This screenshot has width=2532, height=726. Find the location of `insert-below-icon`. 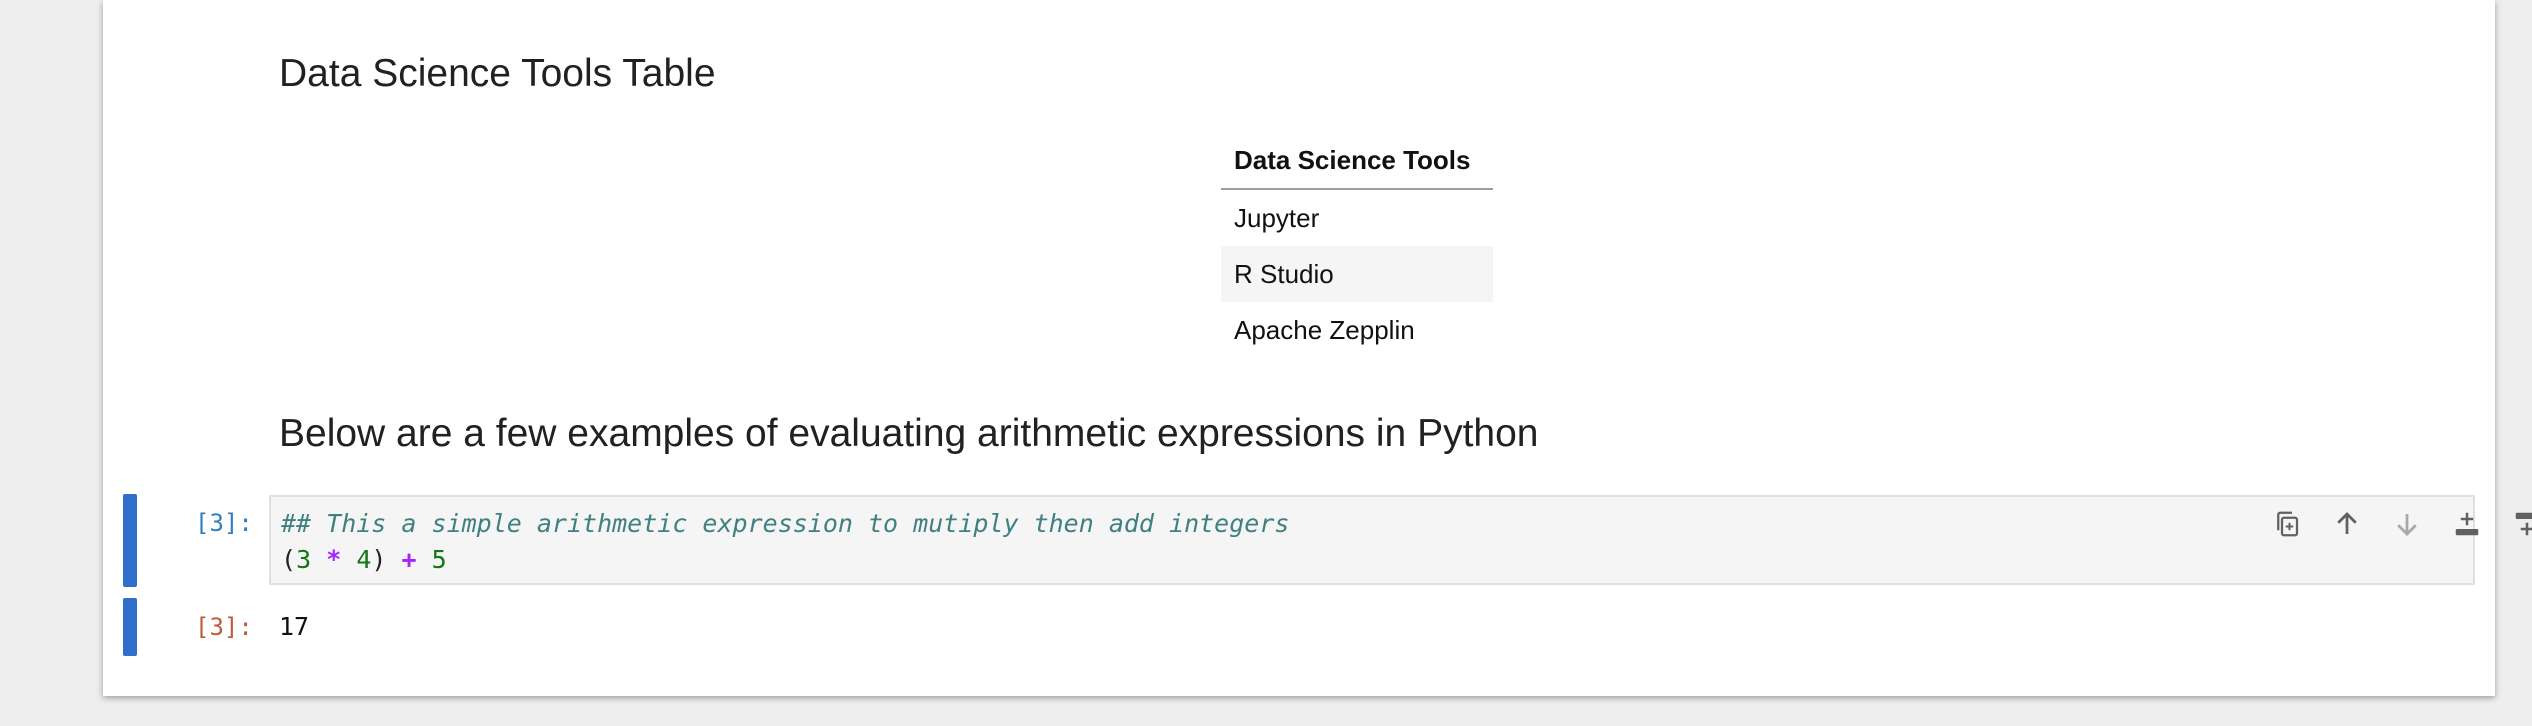

insert-below-icon is located at coordinates (2523, 524).